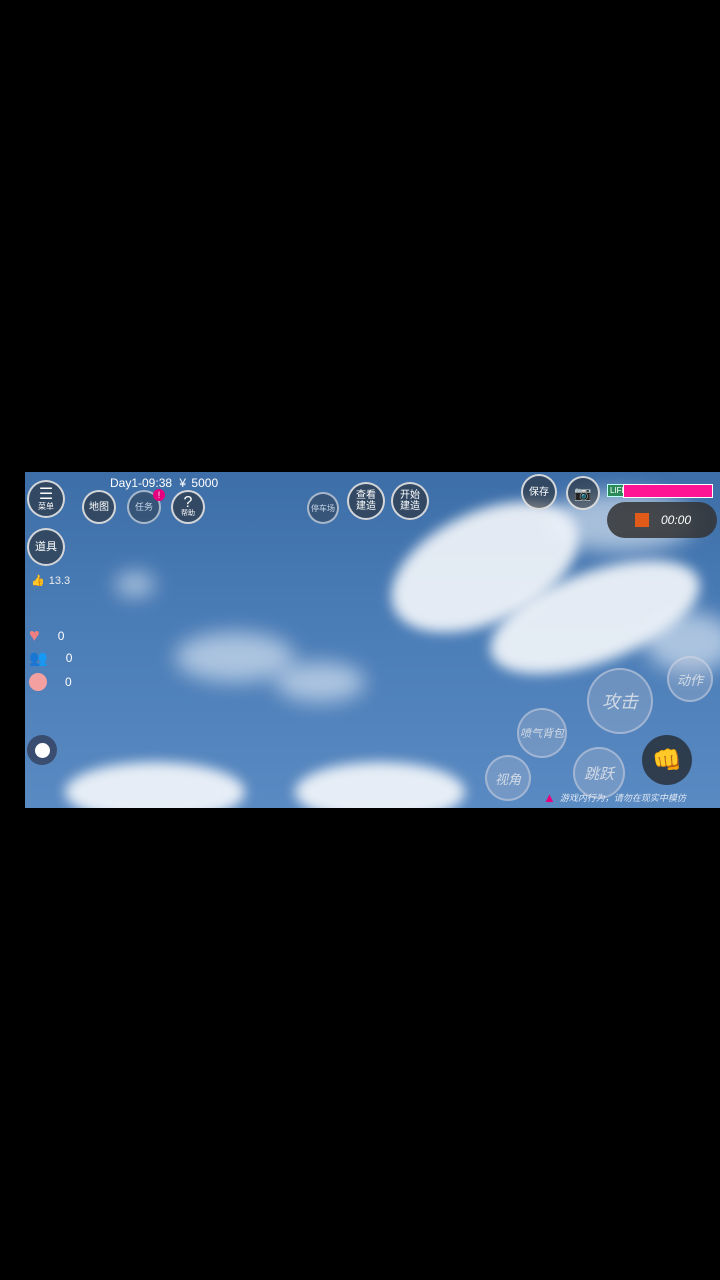 This screenshot has height=1280, width=720. What do you see at coordinates (51, 658) in the screenshot?
I see `friends-stat: 👥 0` at bounding box center [51, 658].